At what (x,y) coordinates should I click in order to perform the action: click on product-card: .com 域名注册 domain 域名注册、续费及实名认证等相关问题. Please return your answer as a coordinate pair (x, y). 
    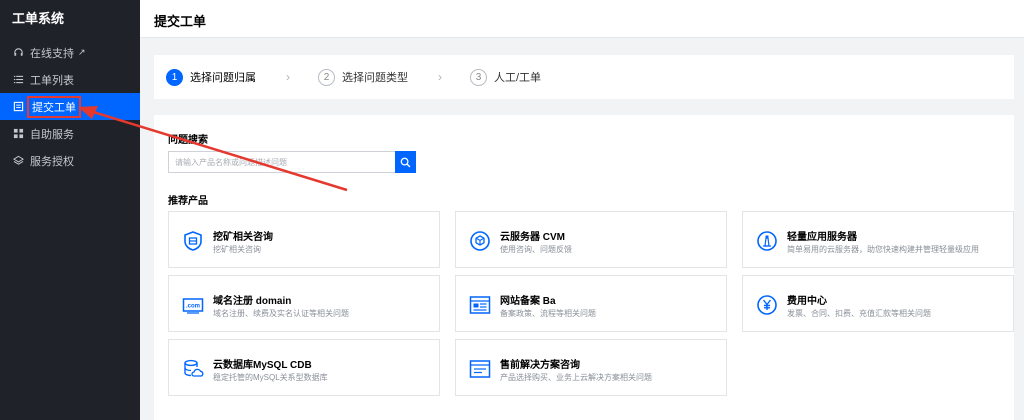
    Looking at the image, I should click on (304, 303).